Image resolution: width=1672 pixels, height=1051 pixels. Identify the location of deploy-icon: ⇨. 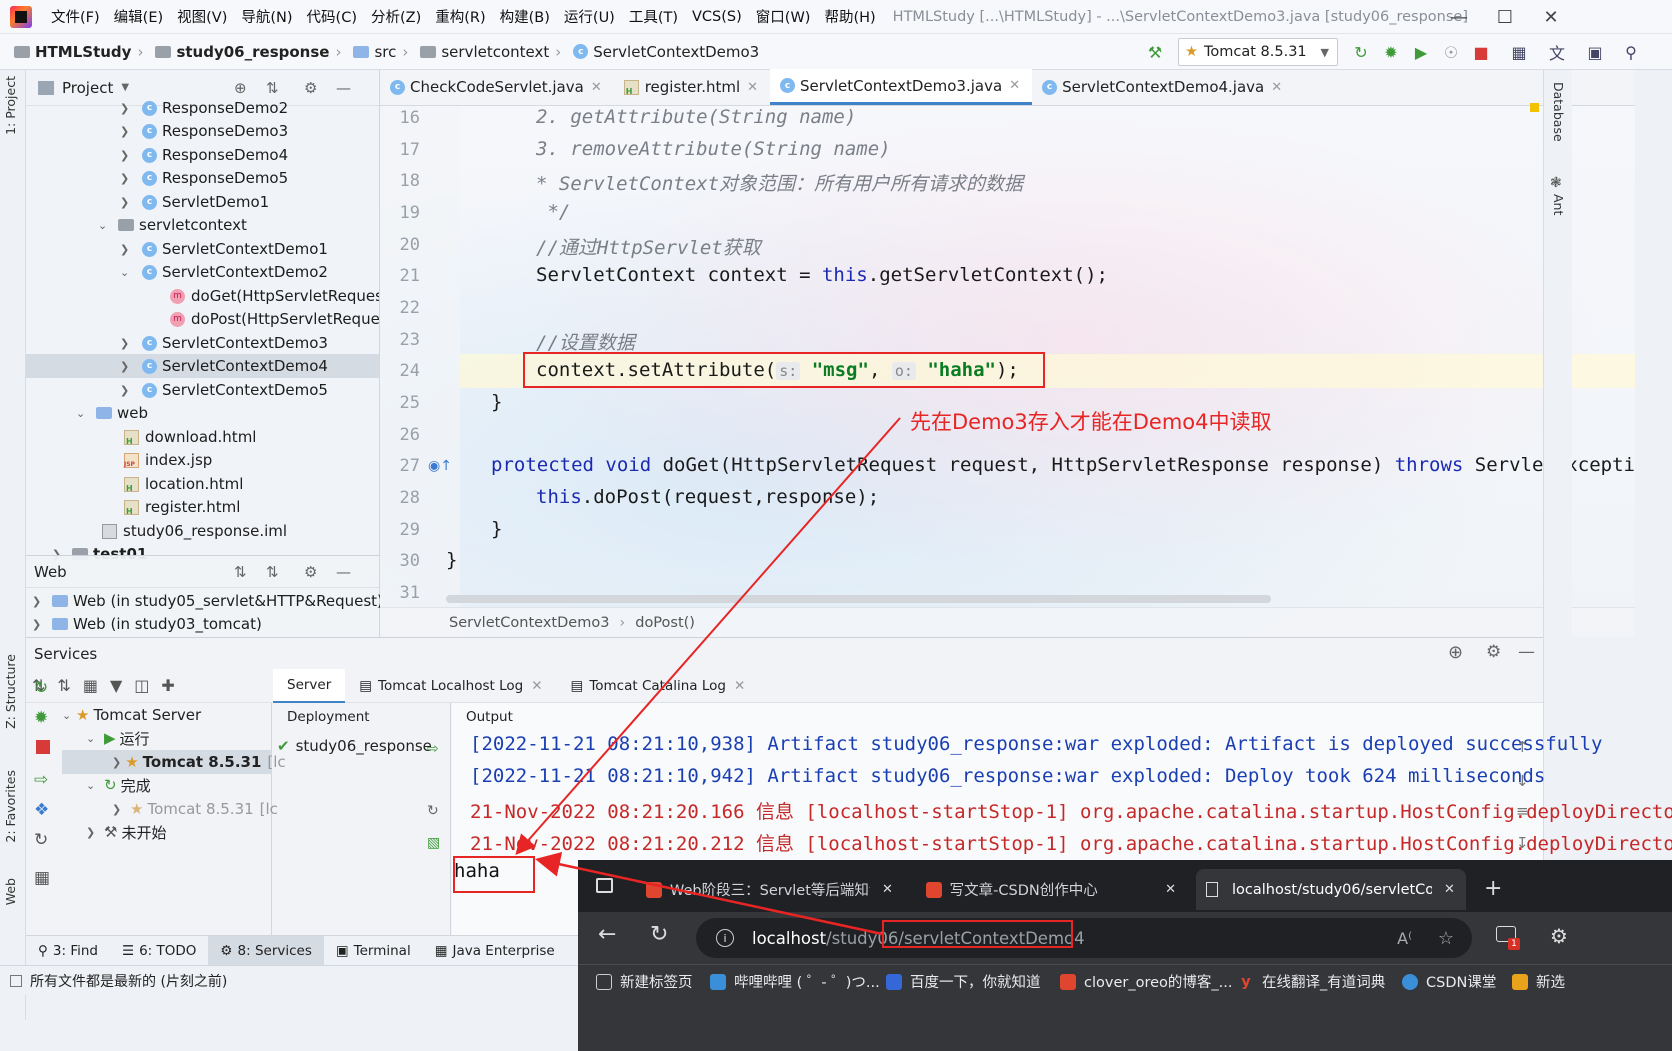
(433, 749).